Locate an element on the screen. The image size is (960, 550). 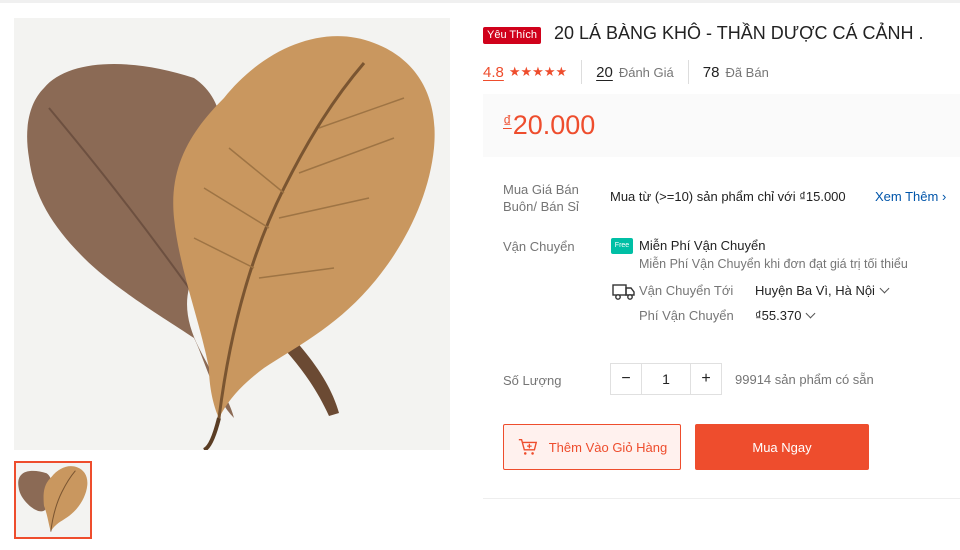
rating-row: 4.8 ★★★★★ 20 Đánh Giá 78 Đã Bán is located at coordinates (626, 72).